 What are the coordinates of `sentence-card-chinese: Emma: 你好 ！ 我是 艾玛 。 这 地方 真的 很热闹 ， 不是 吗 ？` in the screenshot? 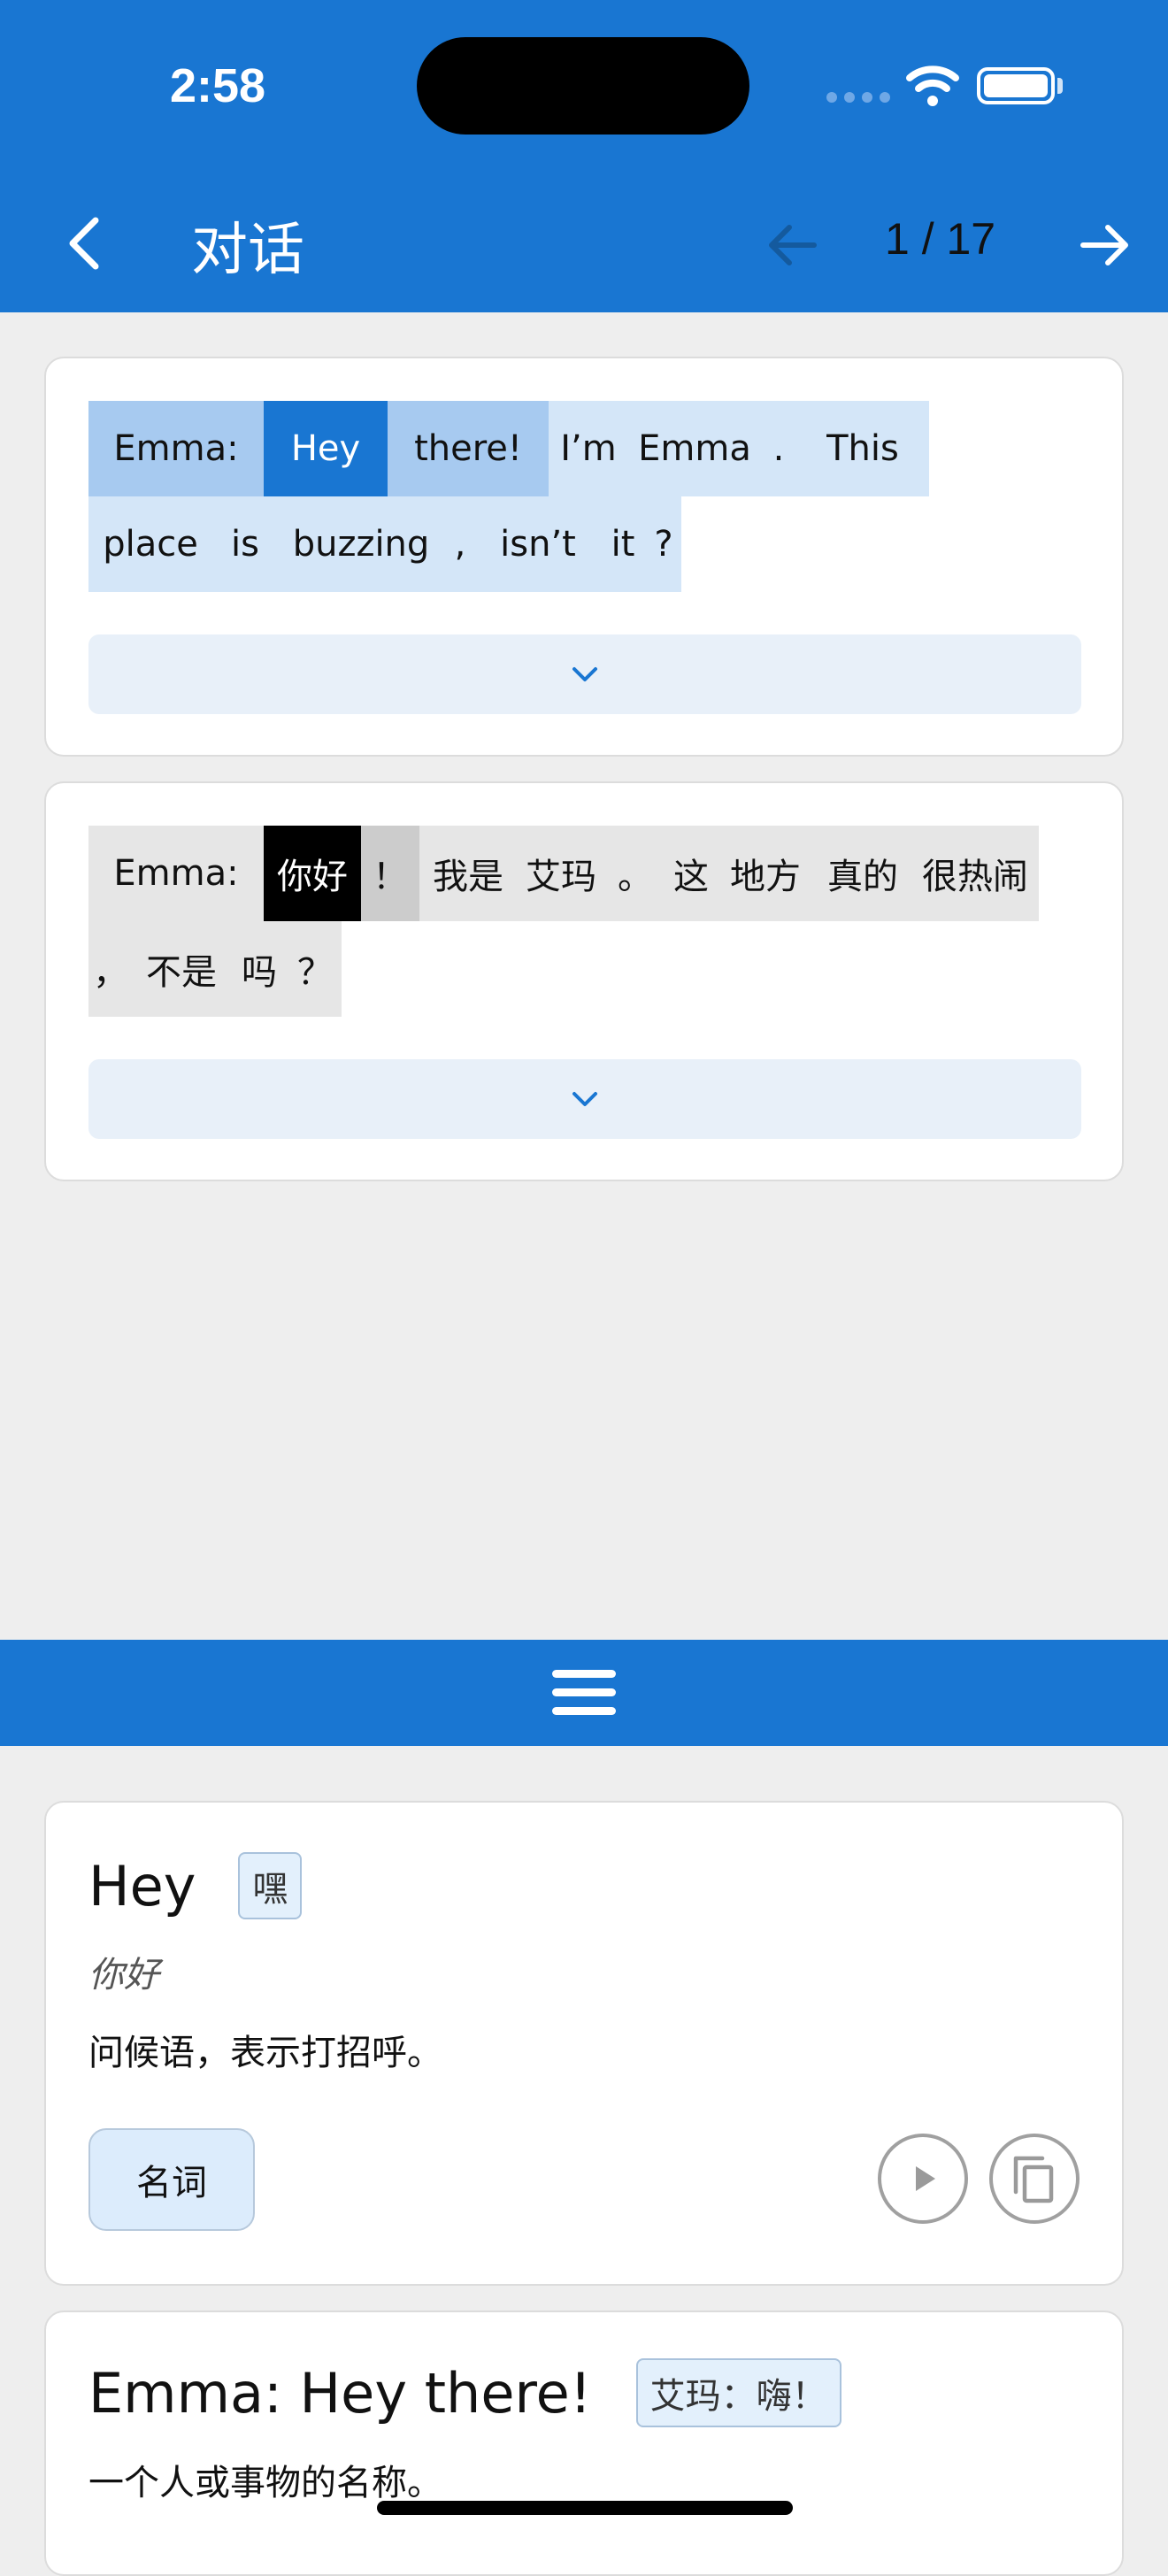 It's located at (584, 981).